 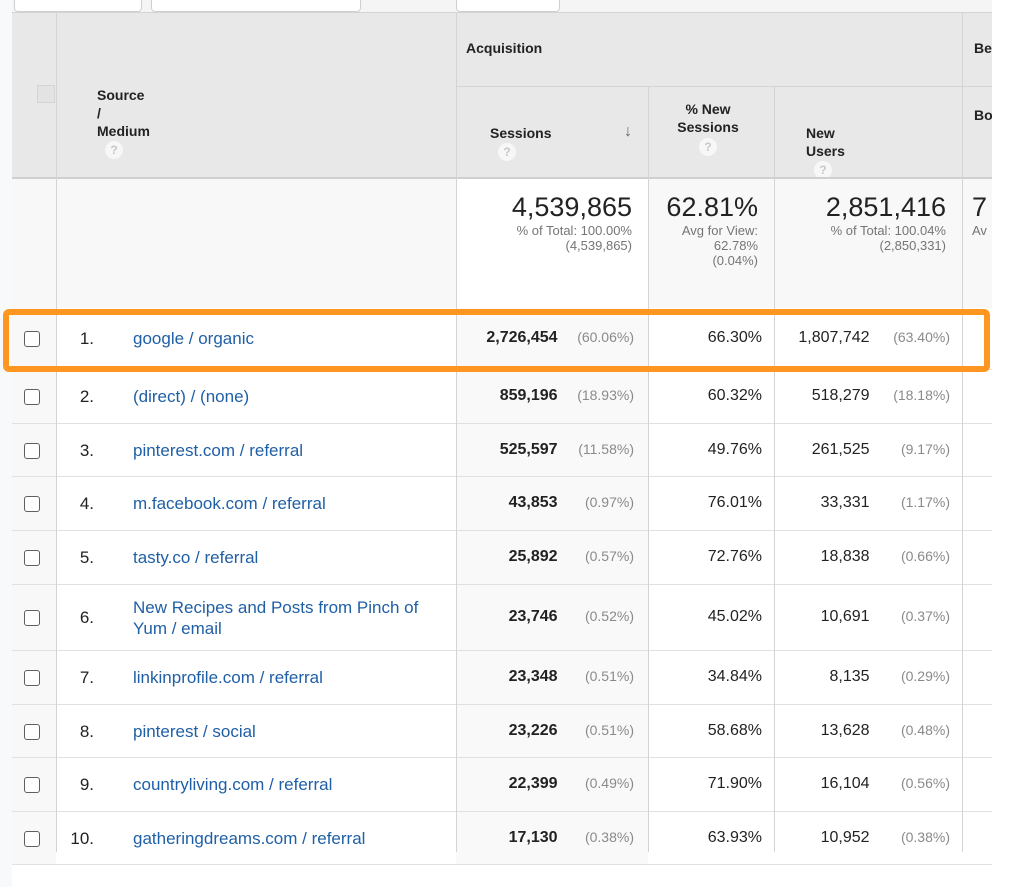 I want to click on new-sessions-value: 71.90%, so click(x=734, y=783).